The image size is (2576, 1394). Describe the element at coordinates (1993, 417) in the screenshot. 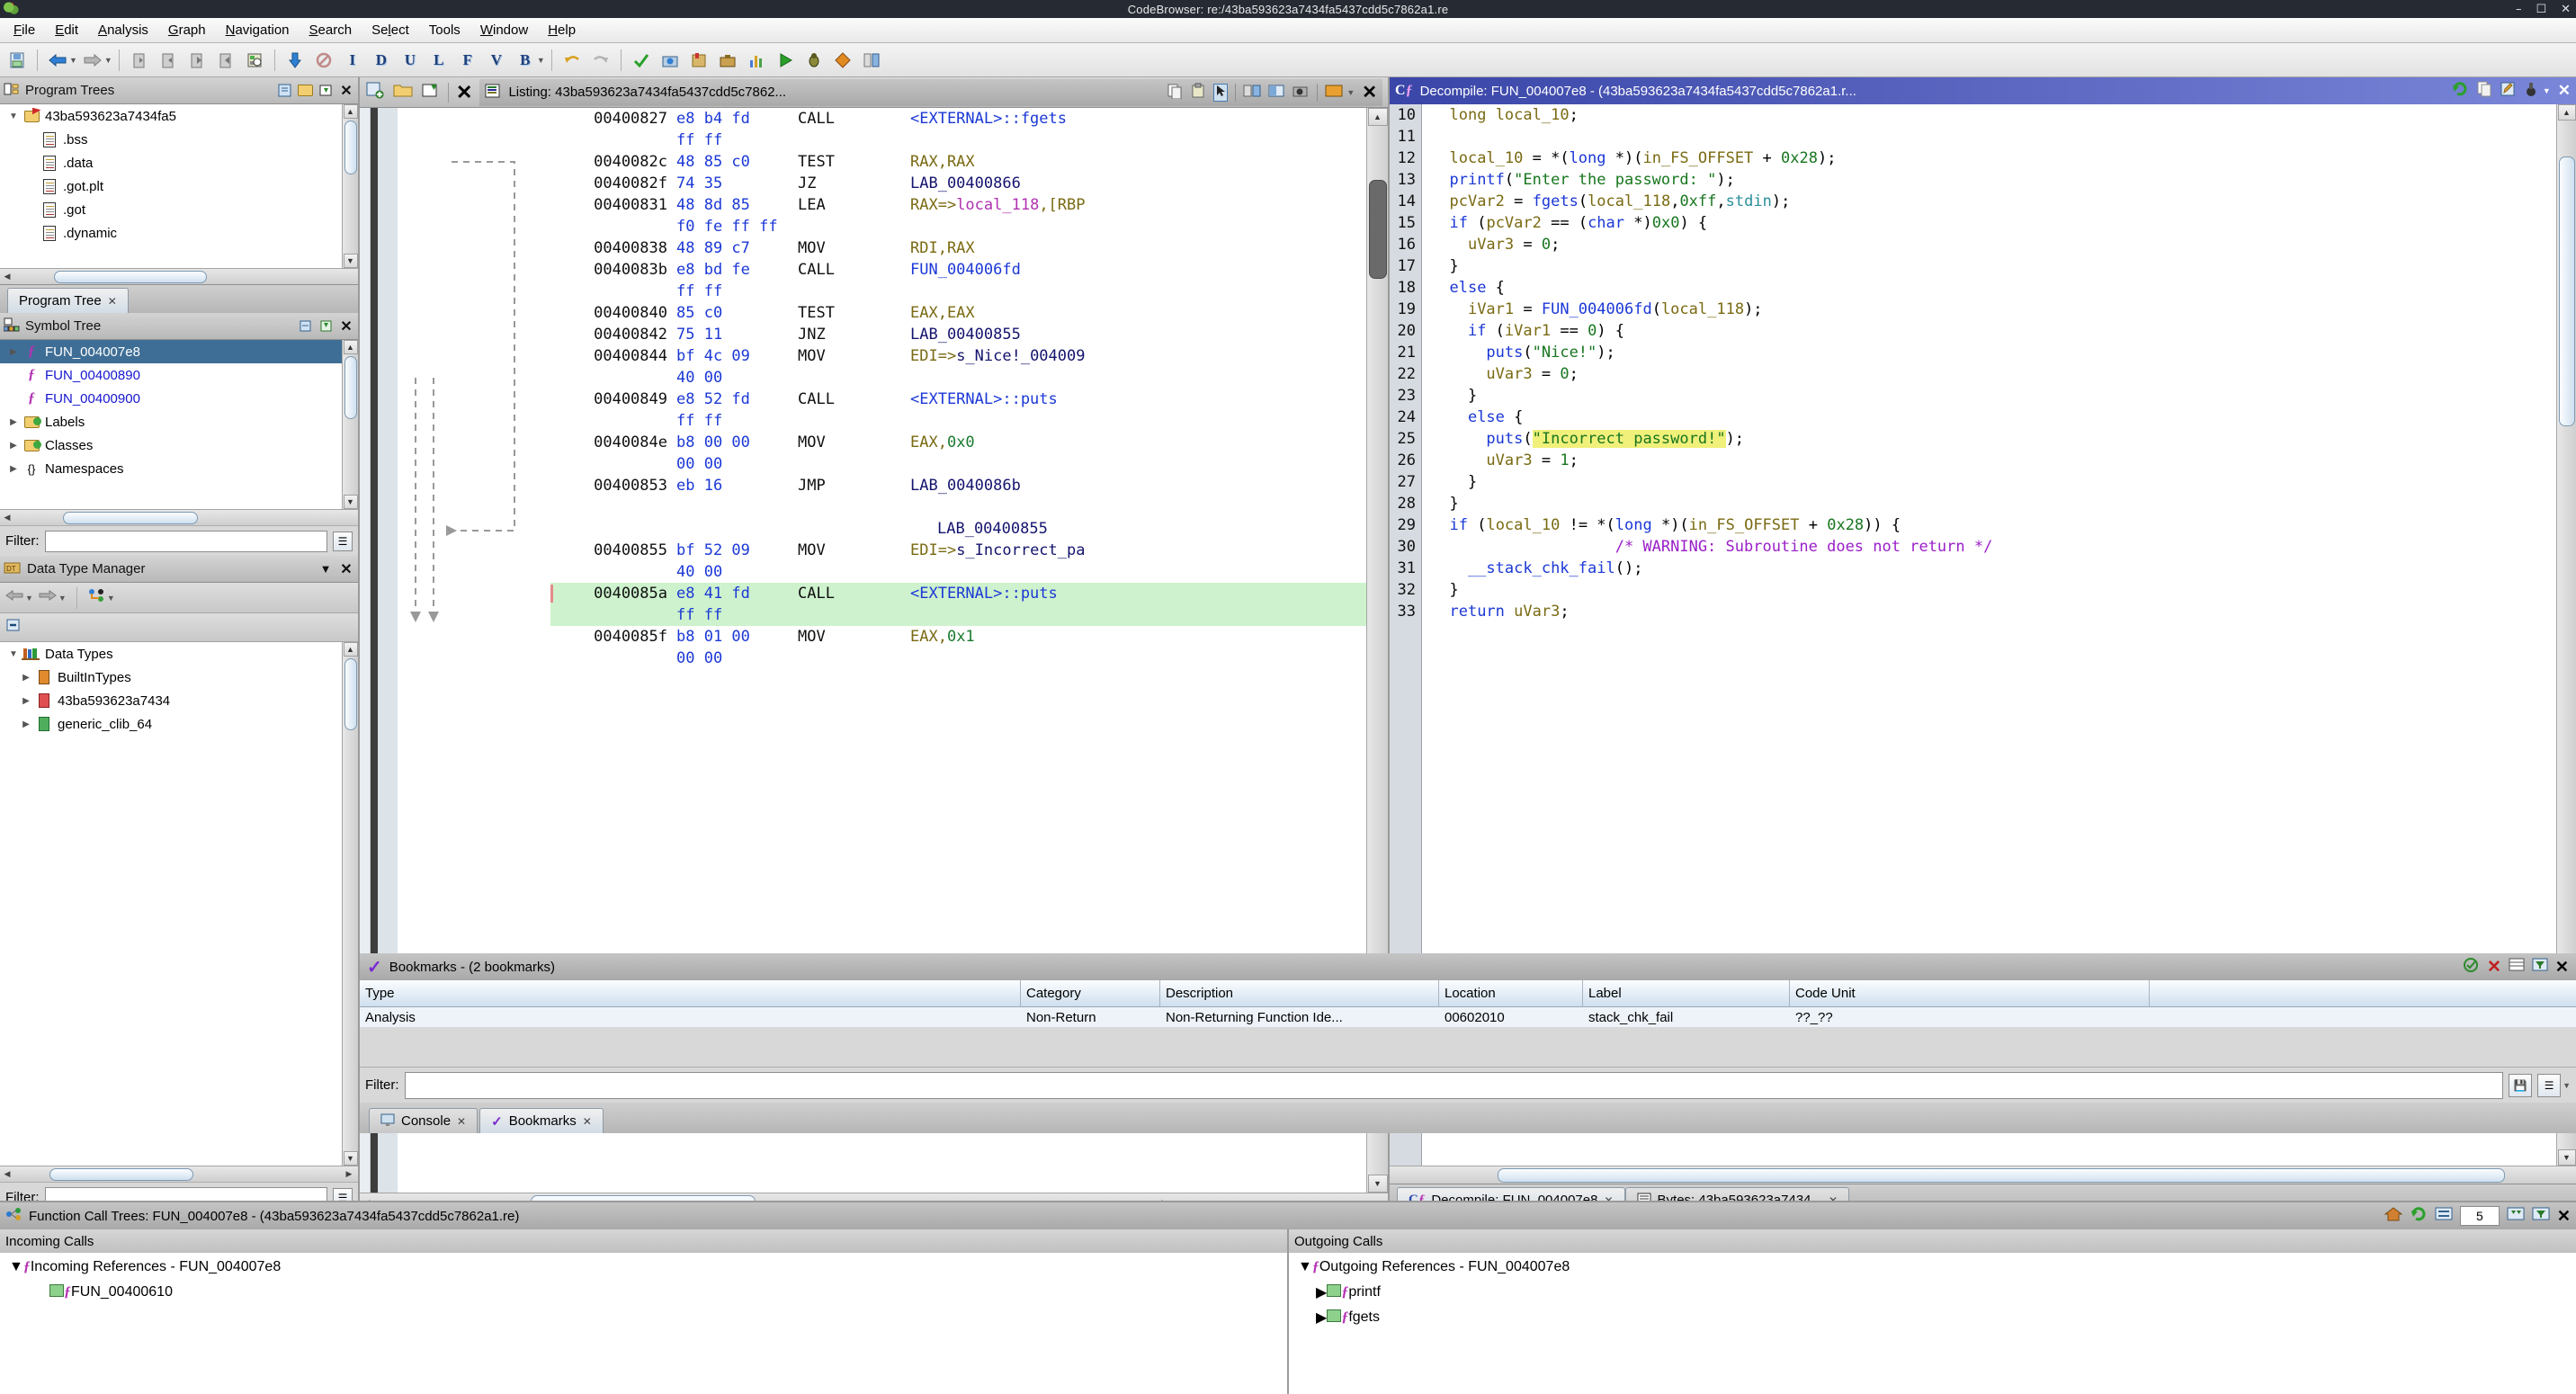

I see `decompiler-line: else {` at that location.